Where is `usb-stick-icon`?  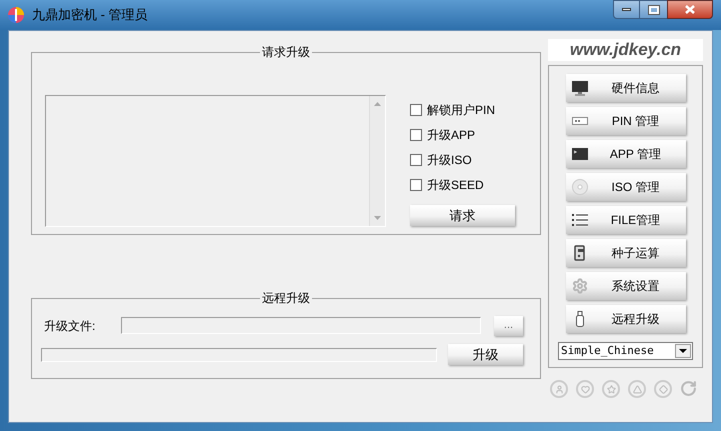
usb-stick-icon is located at coordinates (580, 319).